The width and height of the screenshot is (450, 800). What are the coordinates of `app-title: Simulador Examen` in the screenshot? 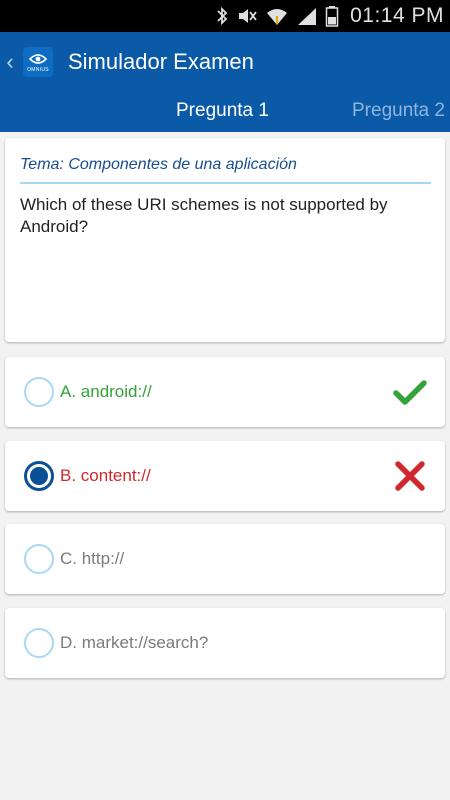 It's located at (161, 61).